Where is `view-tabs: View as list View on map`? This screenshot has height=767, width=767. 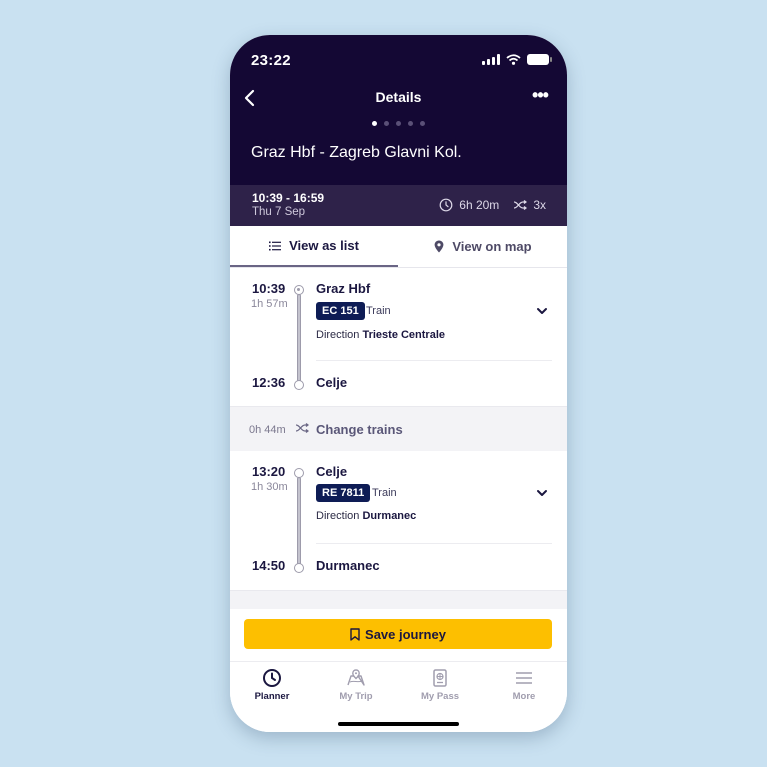
view-tabs: View as list View on map is located at coordinates (398, 247).